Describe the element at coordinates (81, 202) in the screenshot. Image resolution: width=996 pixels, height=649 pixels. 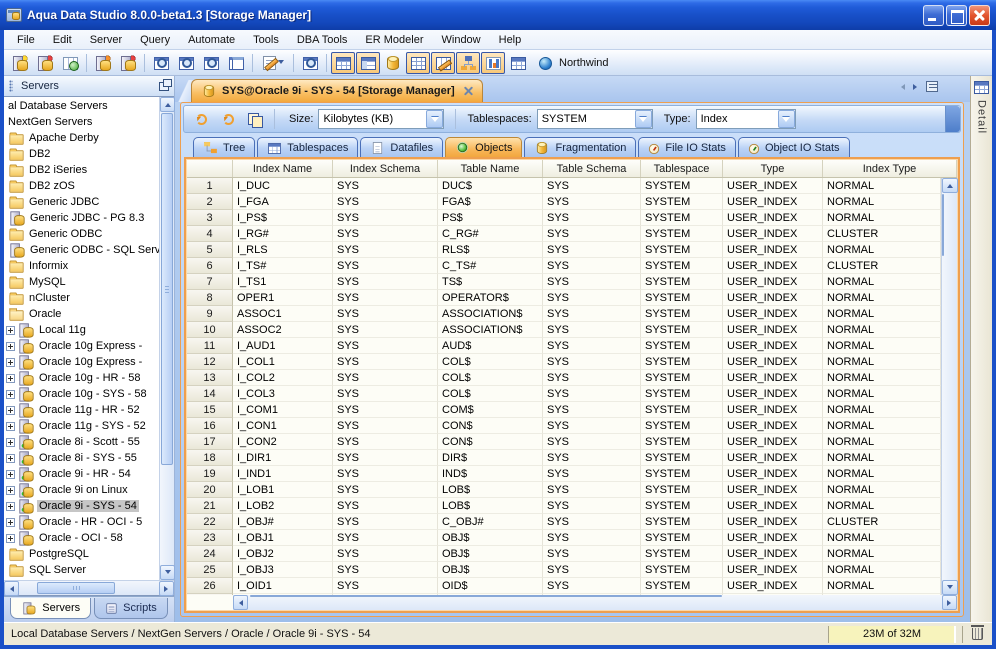
I see `tree-item: Generic JDBC` at that location.